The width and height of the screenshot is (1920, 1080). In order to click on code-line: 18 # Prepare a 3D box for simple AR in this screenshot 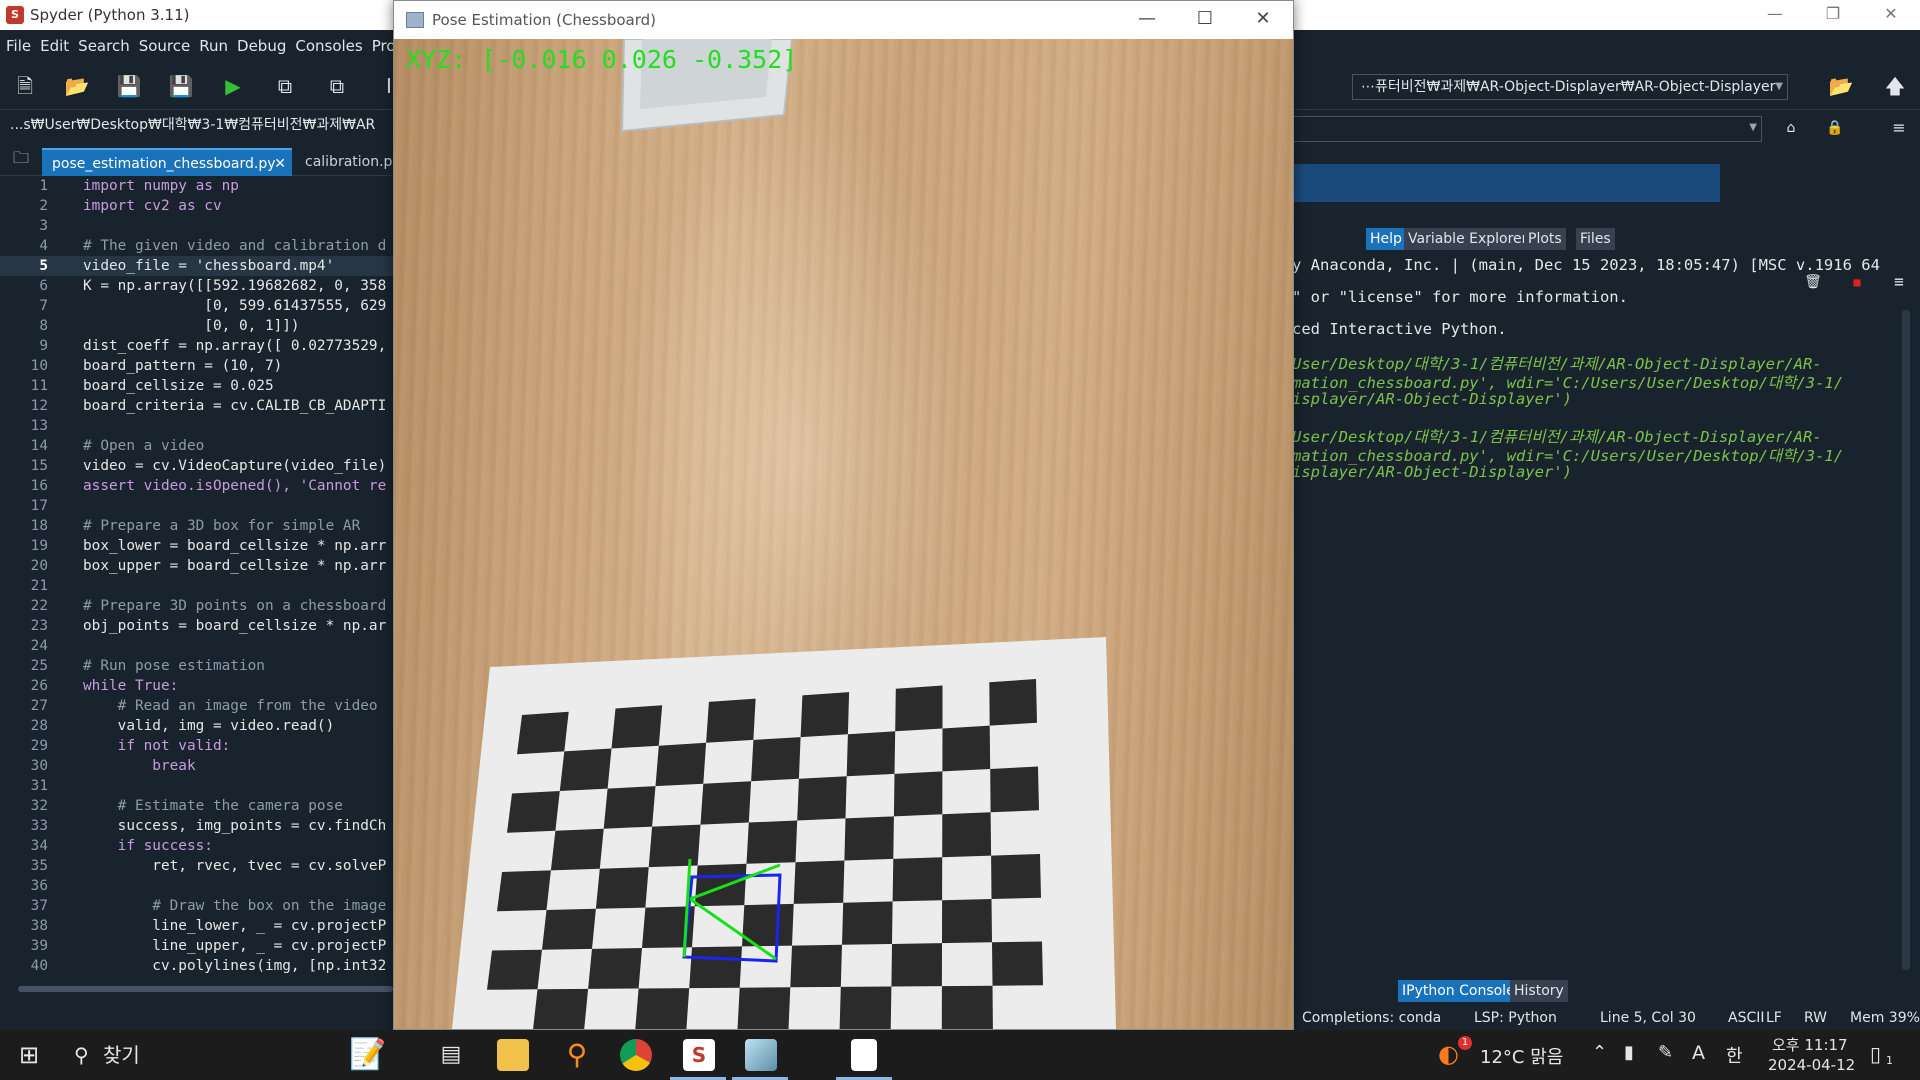, I will do `click(196, 526)`.